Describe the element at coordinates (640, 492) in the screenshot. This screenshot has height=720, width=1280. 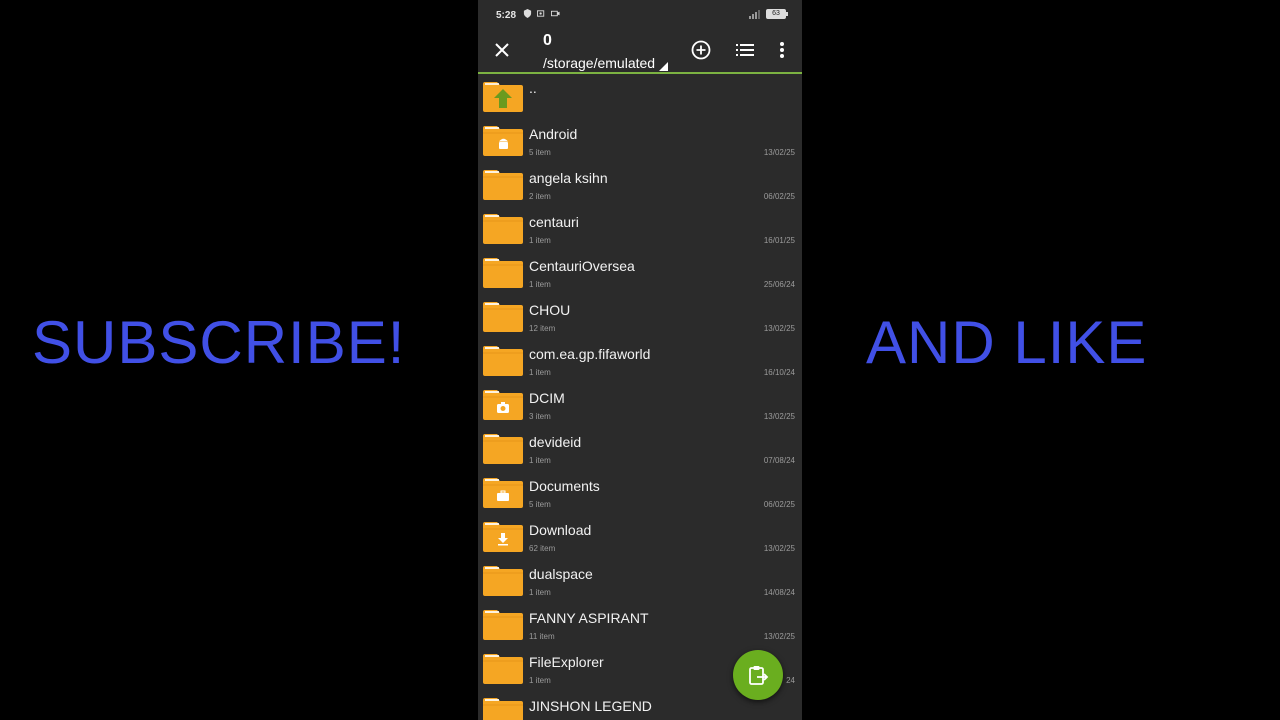
I see `folder-row: Documents 5 item 06/02/25` at that location.